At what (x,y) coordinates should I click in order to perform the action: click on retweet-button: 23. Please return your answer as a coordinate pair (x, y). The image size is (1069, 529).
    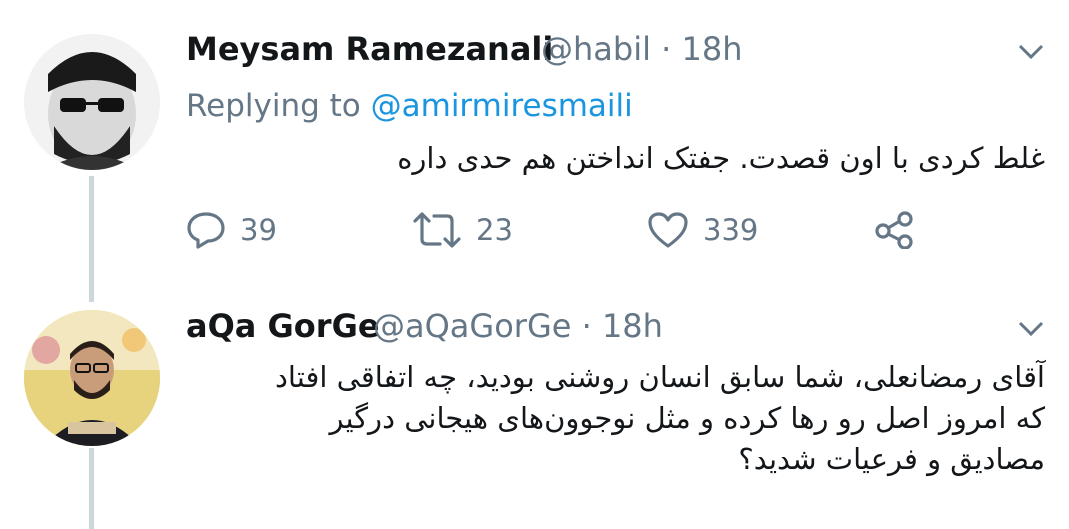
    Looking at the image, I should click on (462, 230).